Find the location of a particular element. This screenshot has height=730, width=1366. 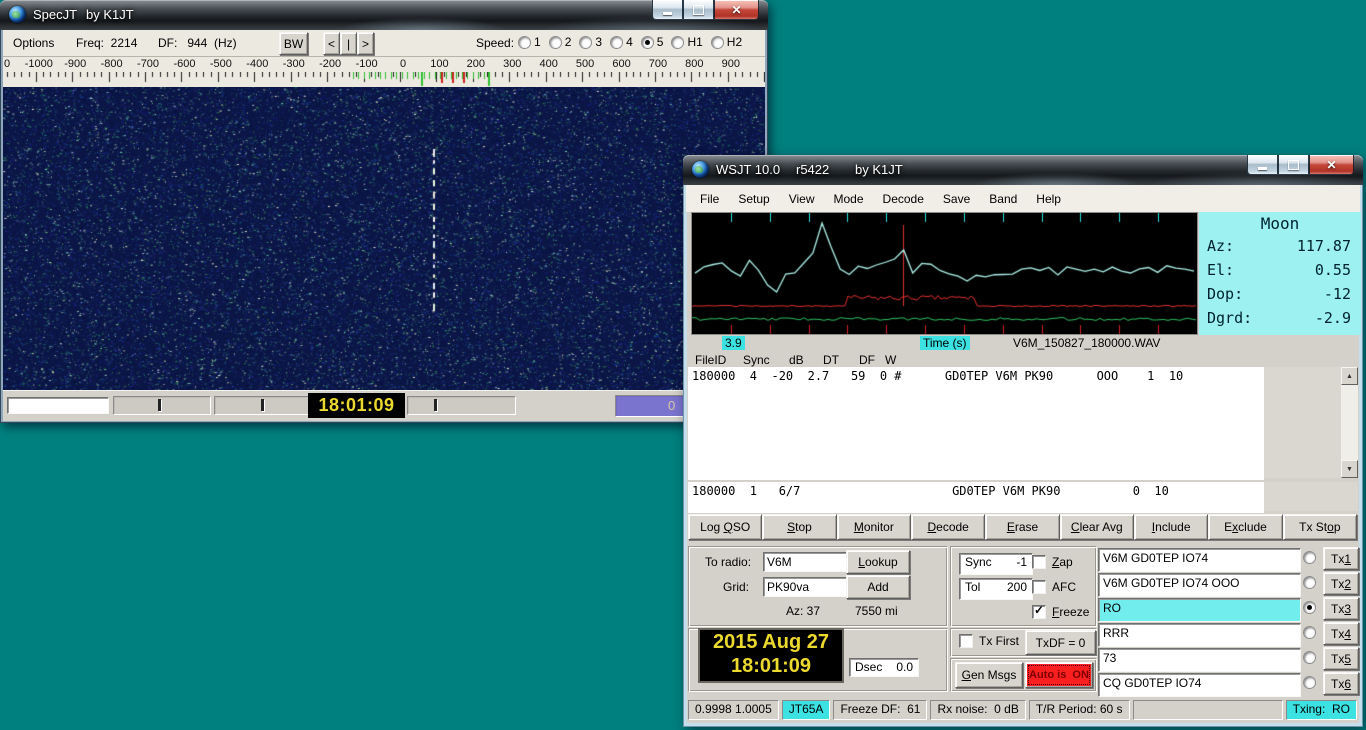

erase-button: Erase is located at coordinates (1022, 527).